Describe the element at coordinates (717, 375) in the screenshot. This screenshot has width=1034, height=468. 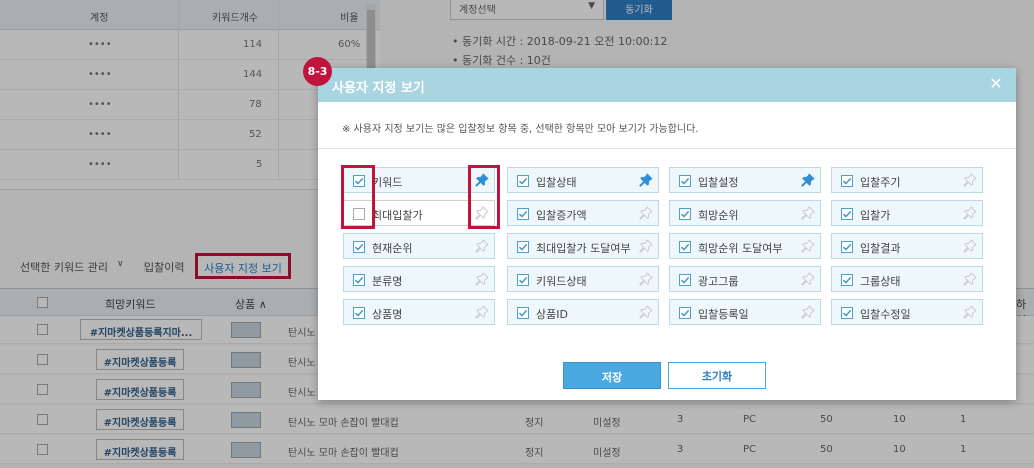
I see `reset-button: 초기화` at that location.